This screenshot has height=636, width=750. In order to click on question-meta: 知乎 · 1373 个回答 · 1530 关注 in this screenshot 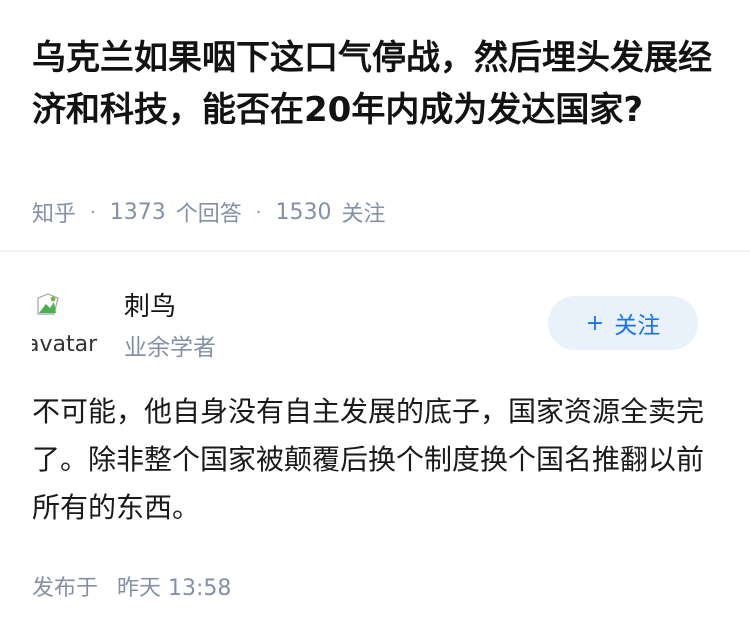, I will do `click(209, 212)`.